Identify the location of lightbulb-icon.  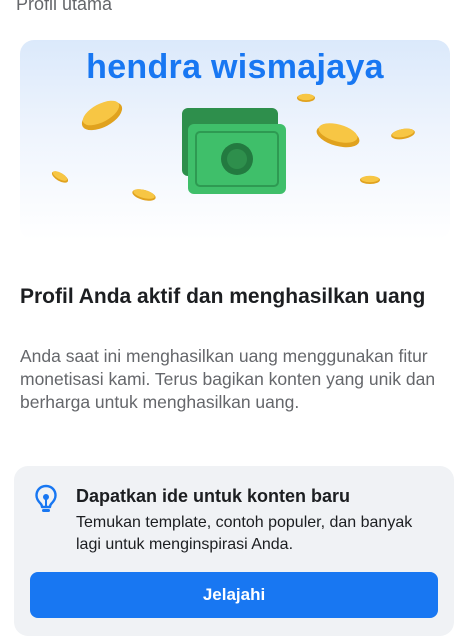
(46, 501).